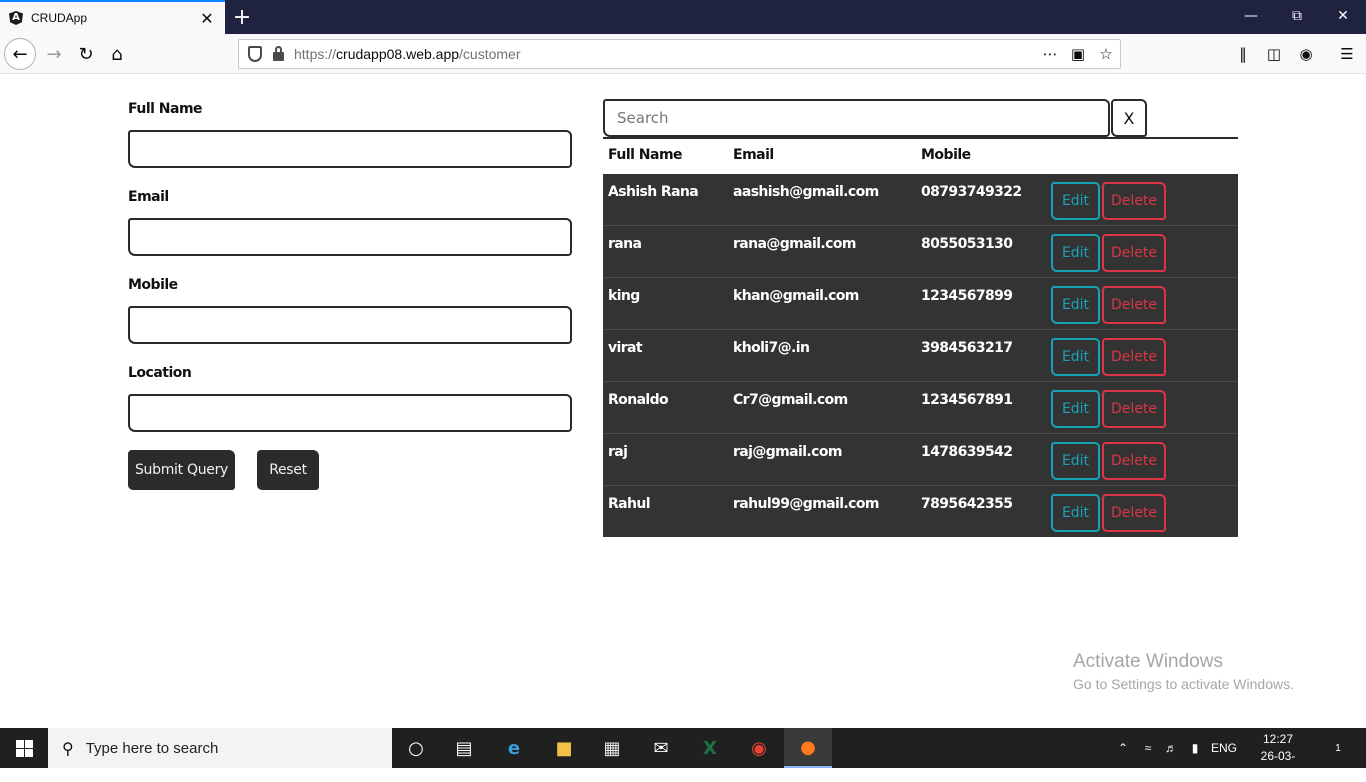 This screenshot has width=1366, height=782. Describe the element at coordinates (967, 504) in the screenshot. I see `cell-mobile: 7895642355` at that location.